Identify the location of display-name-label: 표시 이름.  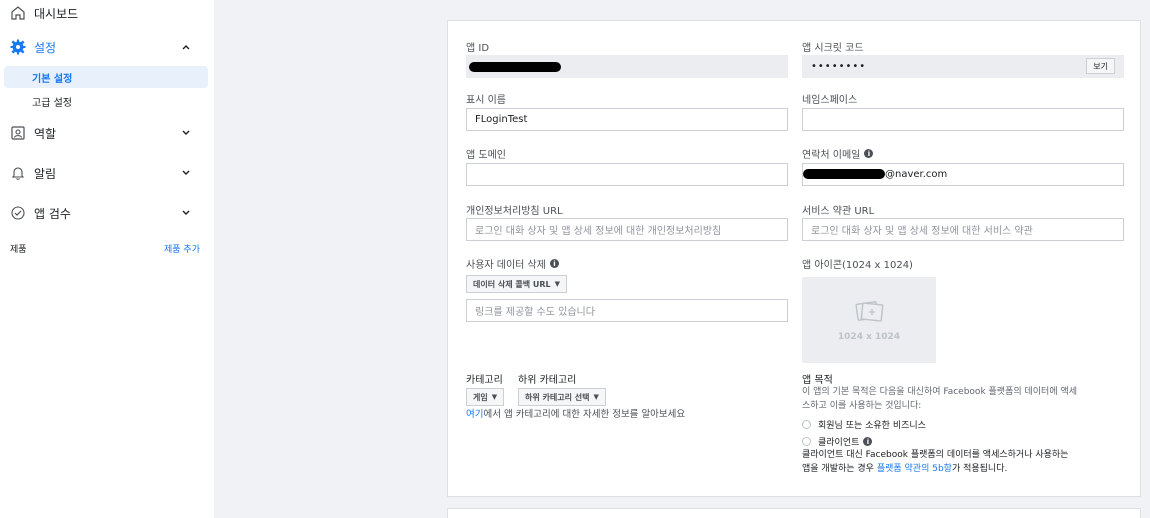
(486, 100).